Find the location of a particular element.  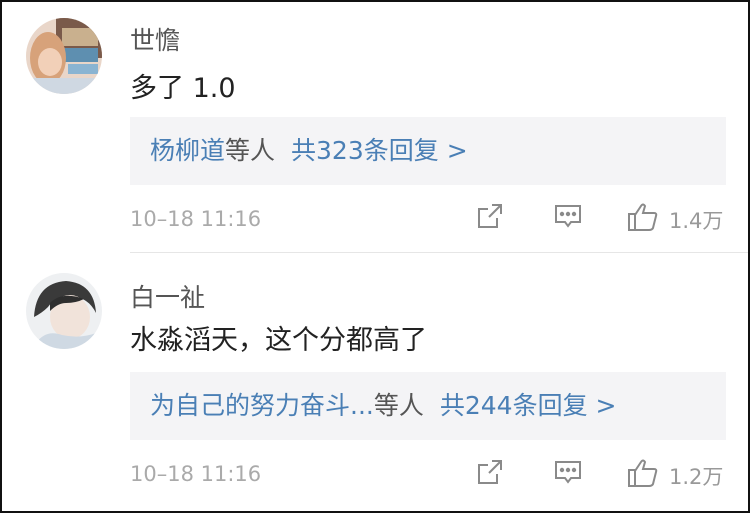

like-button: 1.4万 is located at coordinates (677, 218).